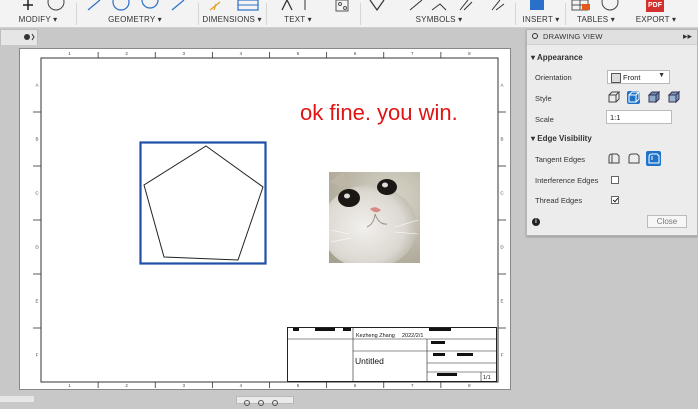 The height and width of the screenshot is (409, 698). What do you see at coordinates (596, 13) in the screenshot?
I see `toolbar-group-tables: TABLES ▾` at bounding box center [596, 13].